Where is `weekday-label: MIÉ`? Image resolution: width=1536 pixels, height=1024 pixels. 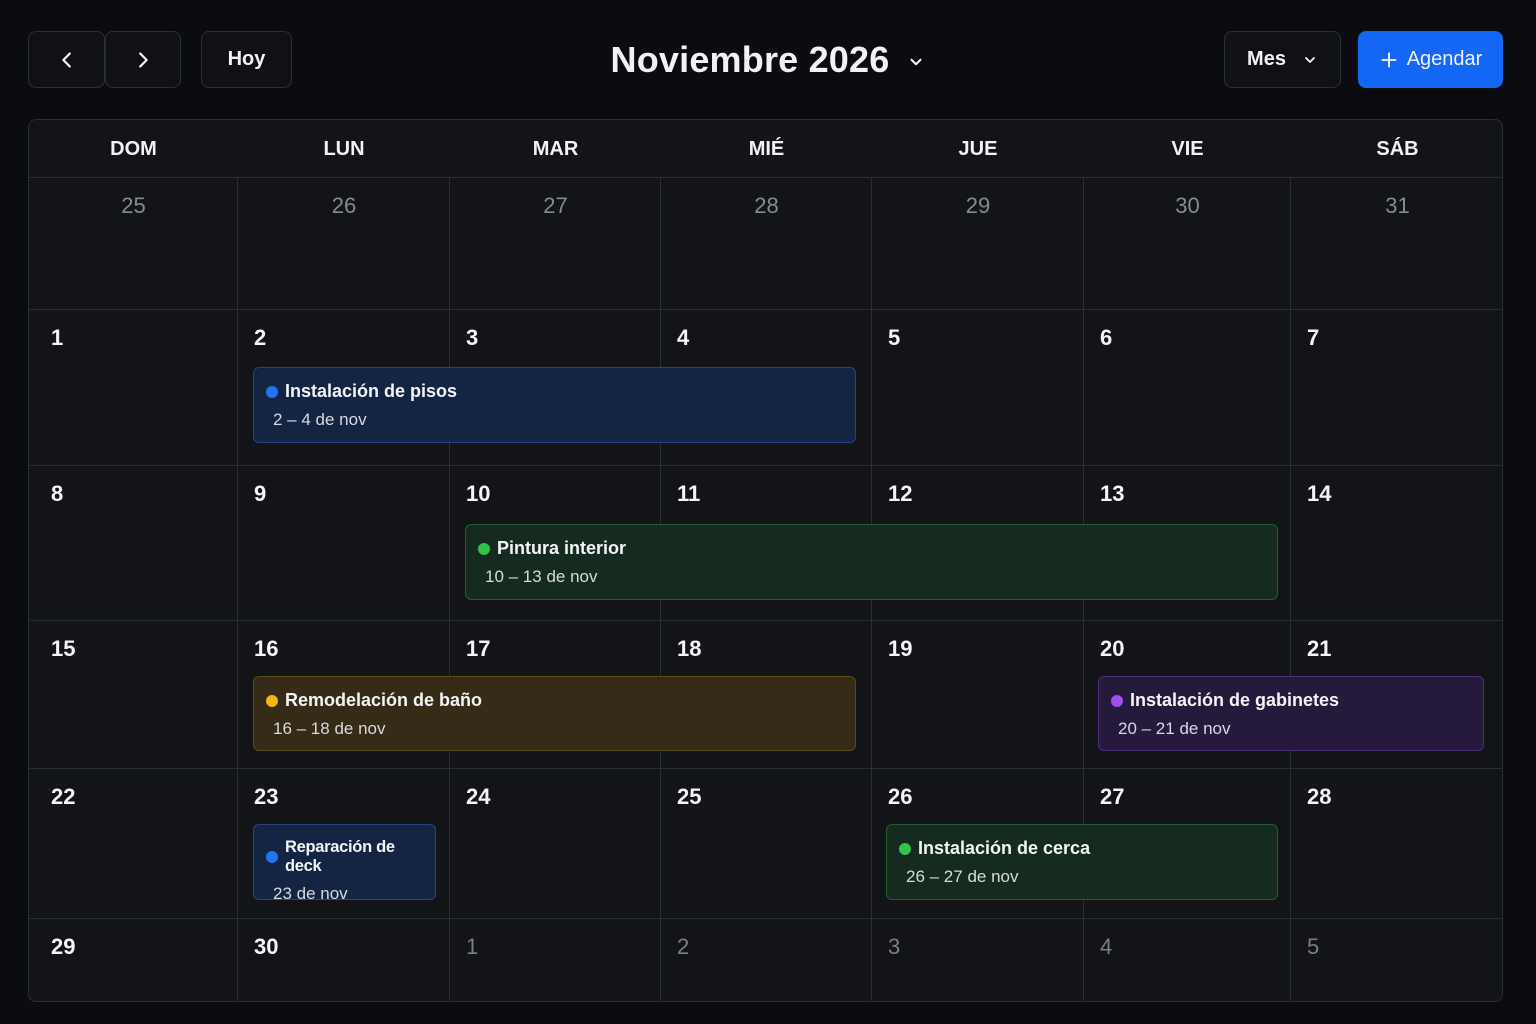 weekday-label: MIÉ is located at coordinates (766, 148).